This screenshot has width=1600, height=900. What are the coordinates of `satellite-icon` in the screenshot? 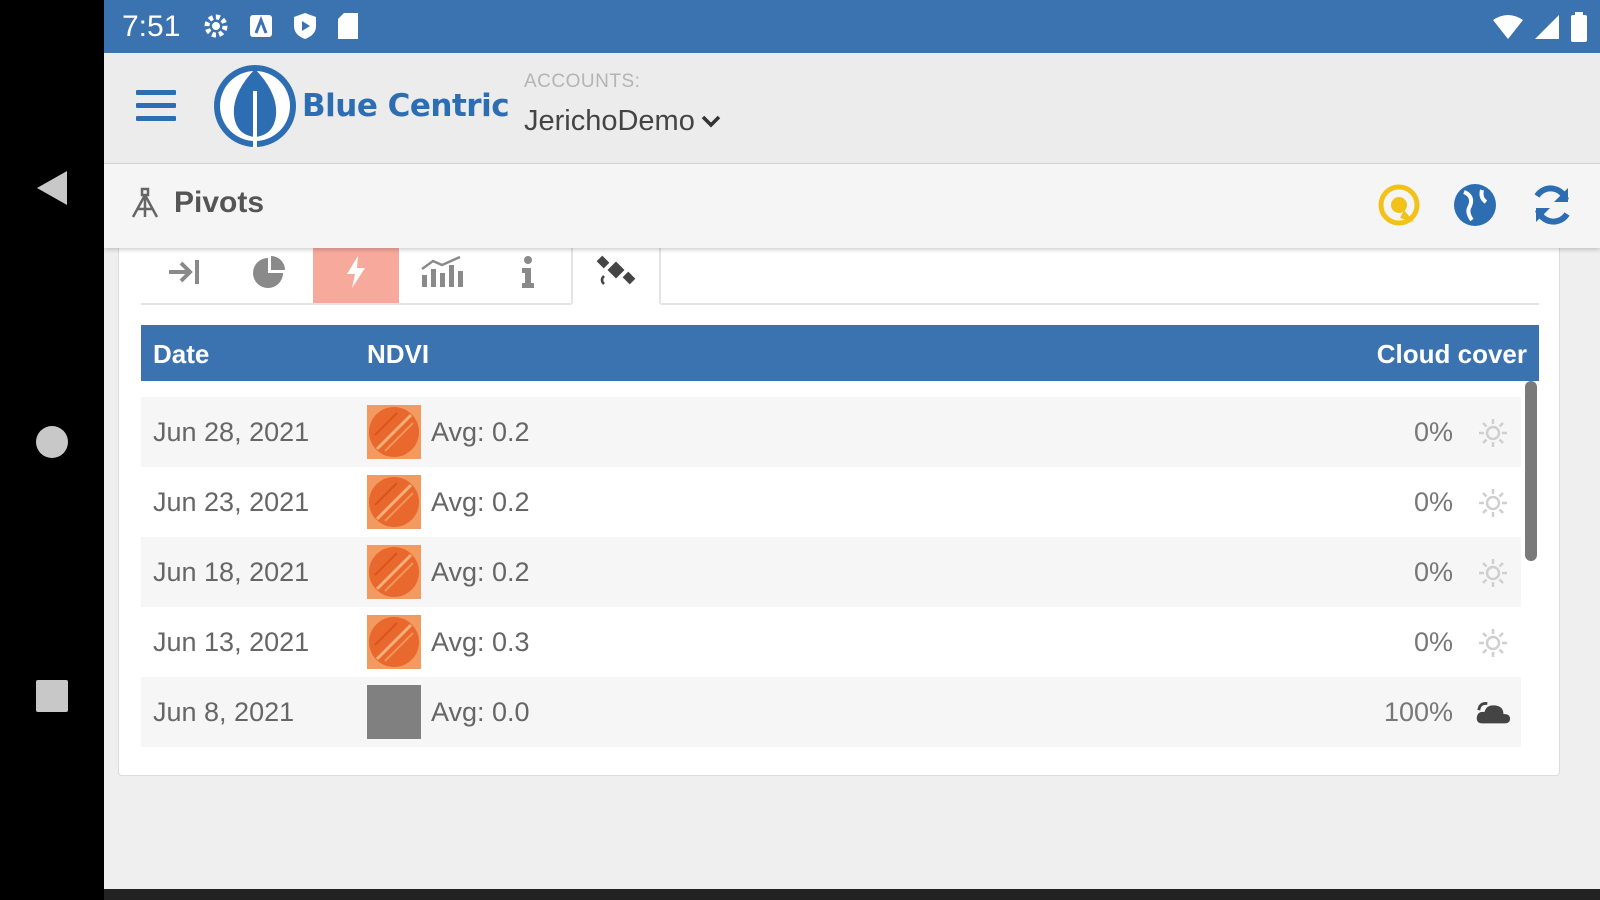 It's located at (616, 270).